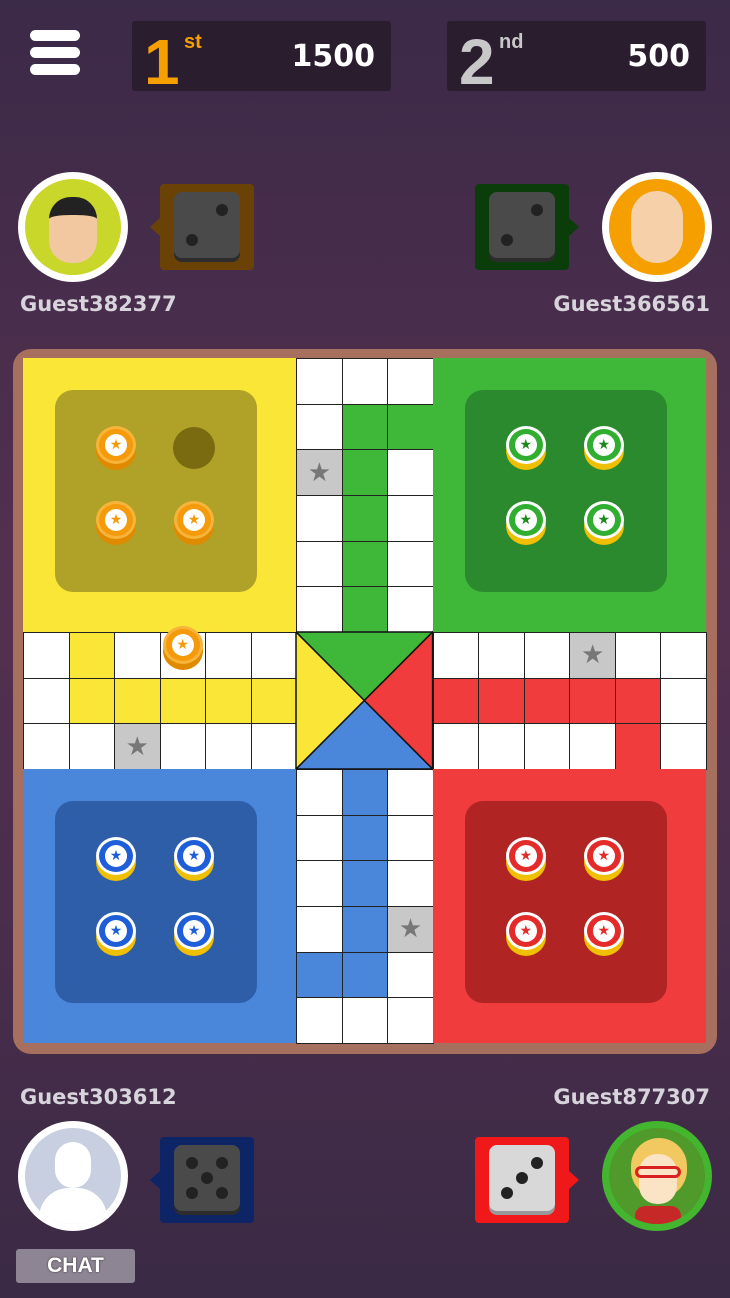 The height and width of the screenshot is (1298, 730). What do you see at coordinates (657, 227) in the screenshot?
I see `avatar-green-player` at bounding box center [657, 227].